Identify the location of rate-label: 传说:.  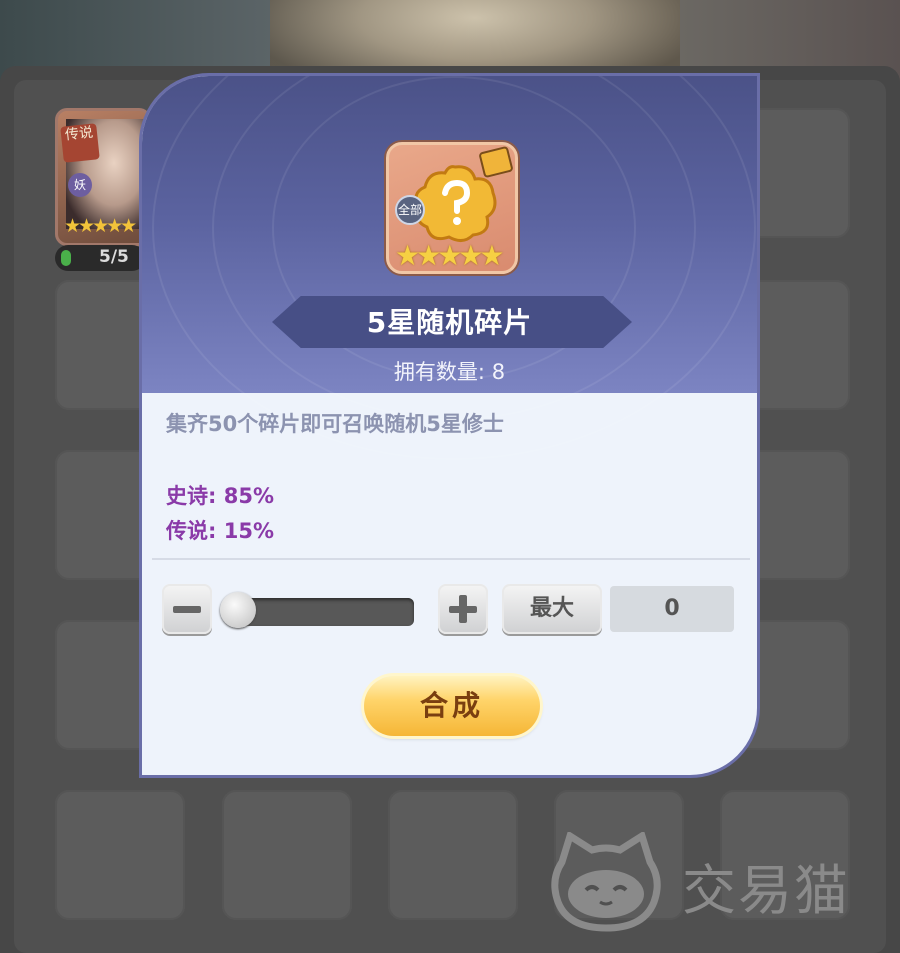
(191, 531).